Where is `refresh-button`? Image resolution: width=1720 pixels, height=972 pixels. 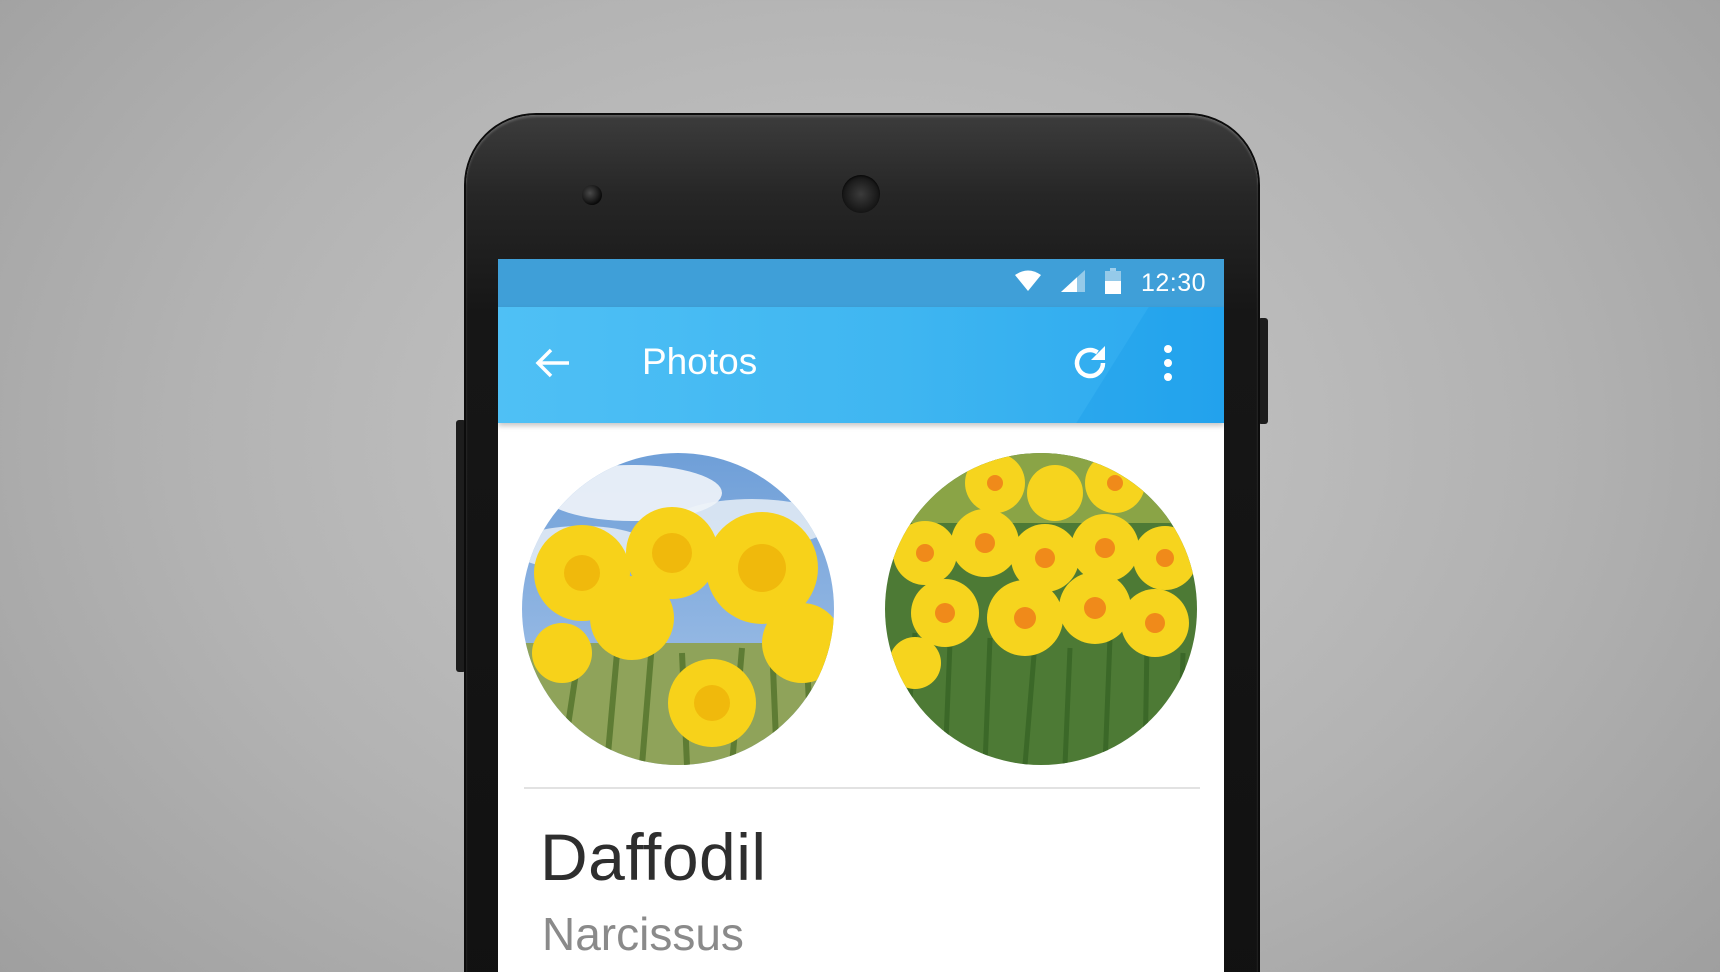 refresh-button is located at coordinates (1090, 365).